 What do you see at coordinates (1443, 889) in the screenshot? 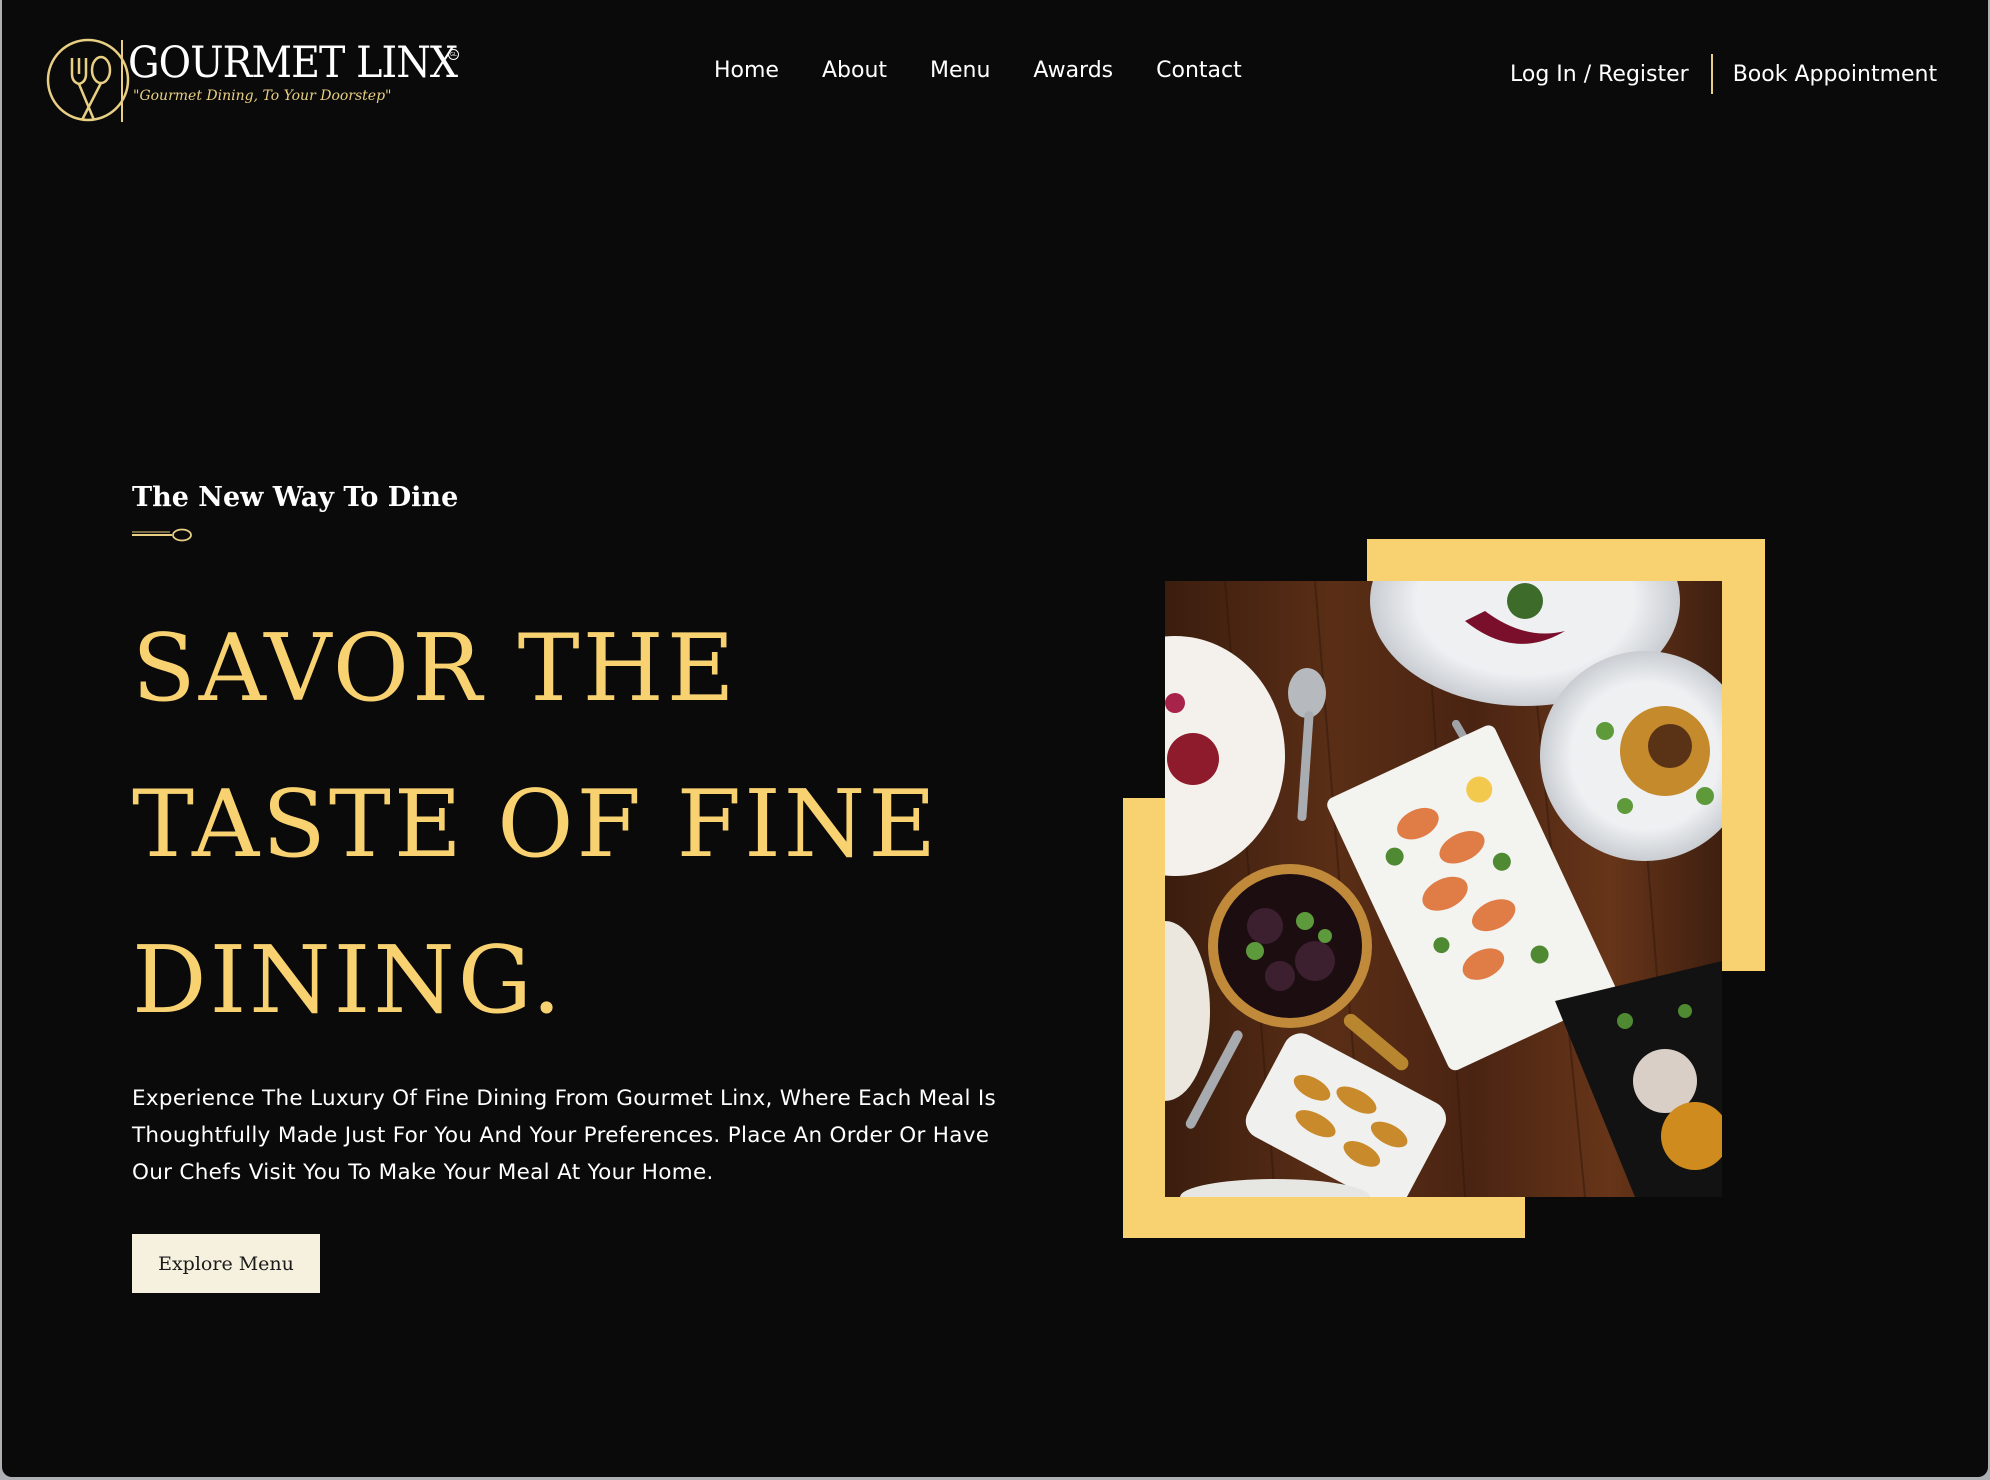
I see `table-of-dishes-photo` at bounding box center [1443, 889].